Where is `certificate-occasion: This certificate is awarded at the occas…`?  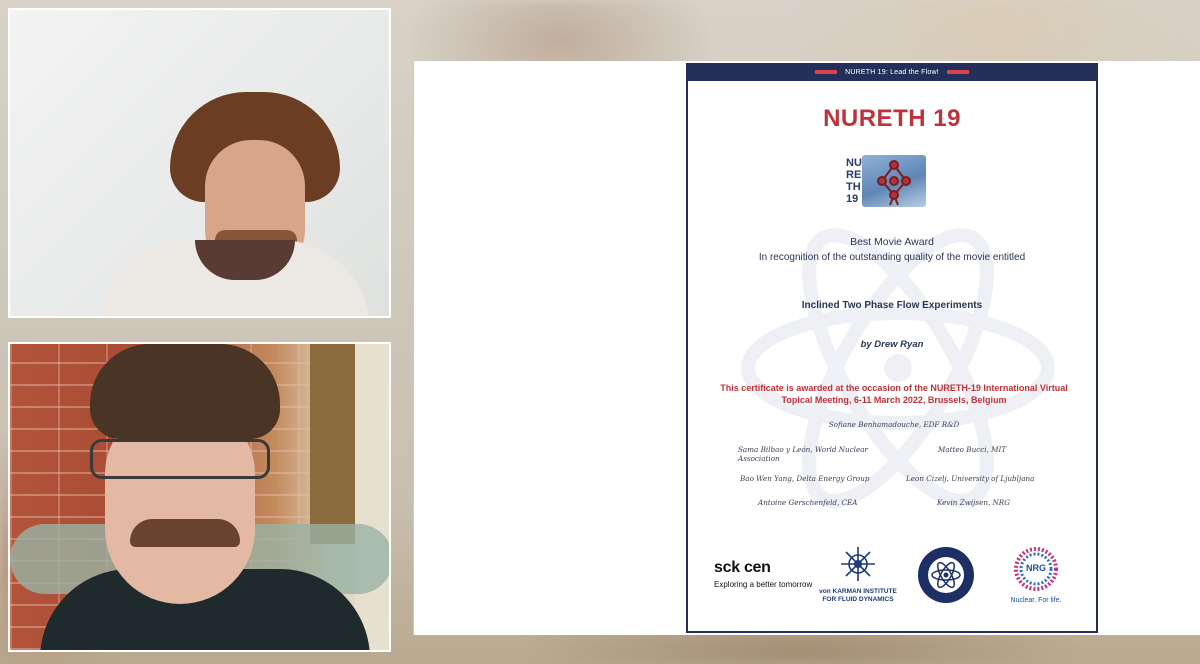
certificate-occasion: This certificate is awarded at the occas… is located at coordinates (894, 394).